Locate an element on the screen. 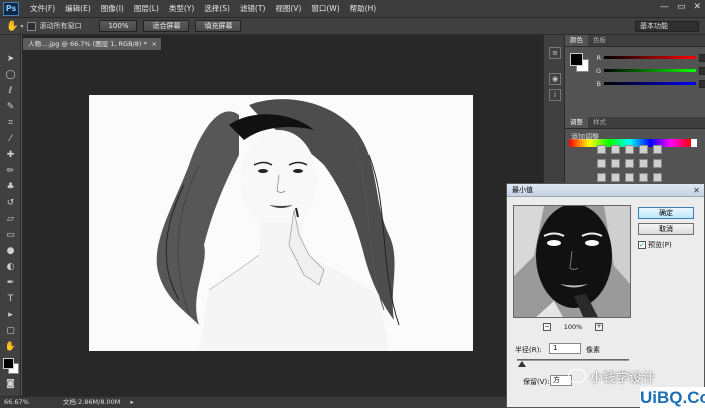 The image size is (705, 408). pen-tool-icon: ✒ is located at coordinates (10, 282).